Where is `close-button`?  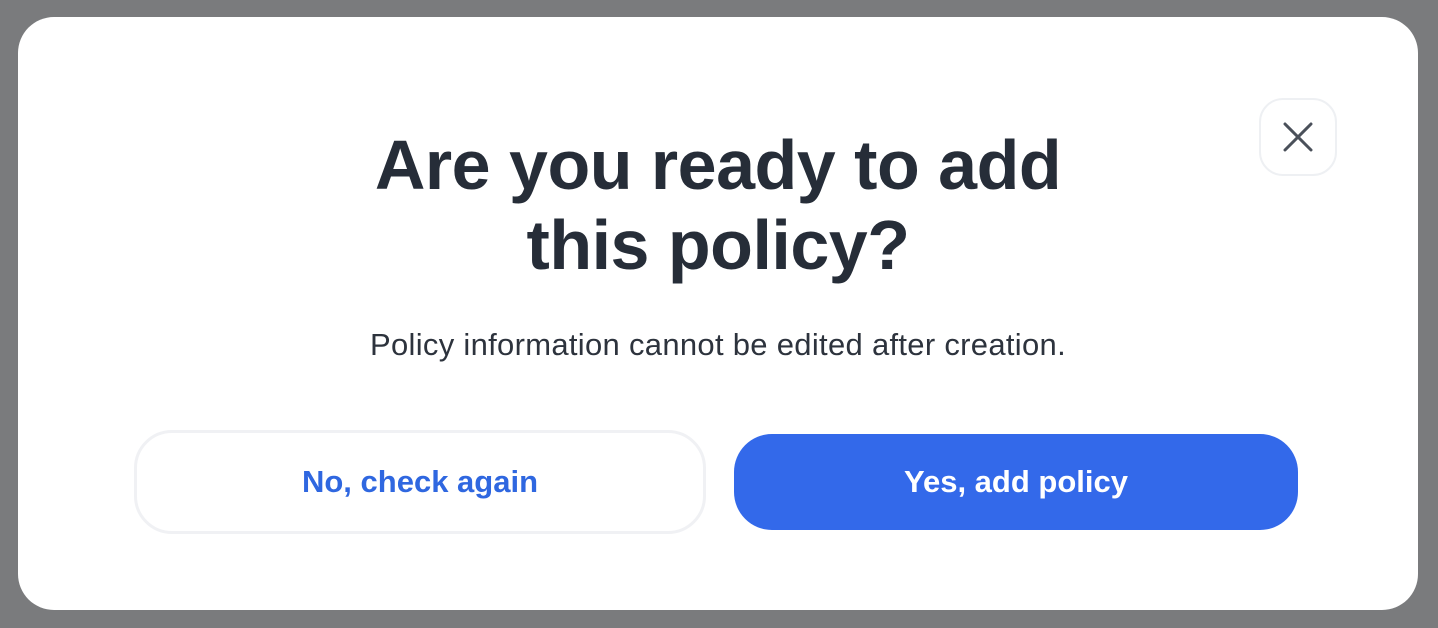
close-button is located at coordinates (1298, 137).